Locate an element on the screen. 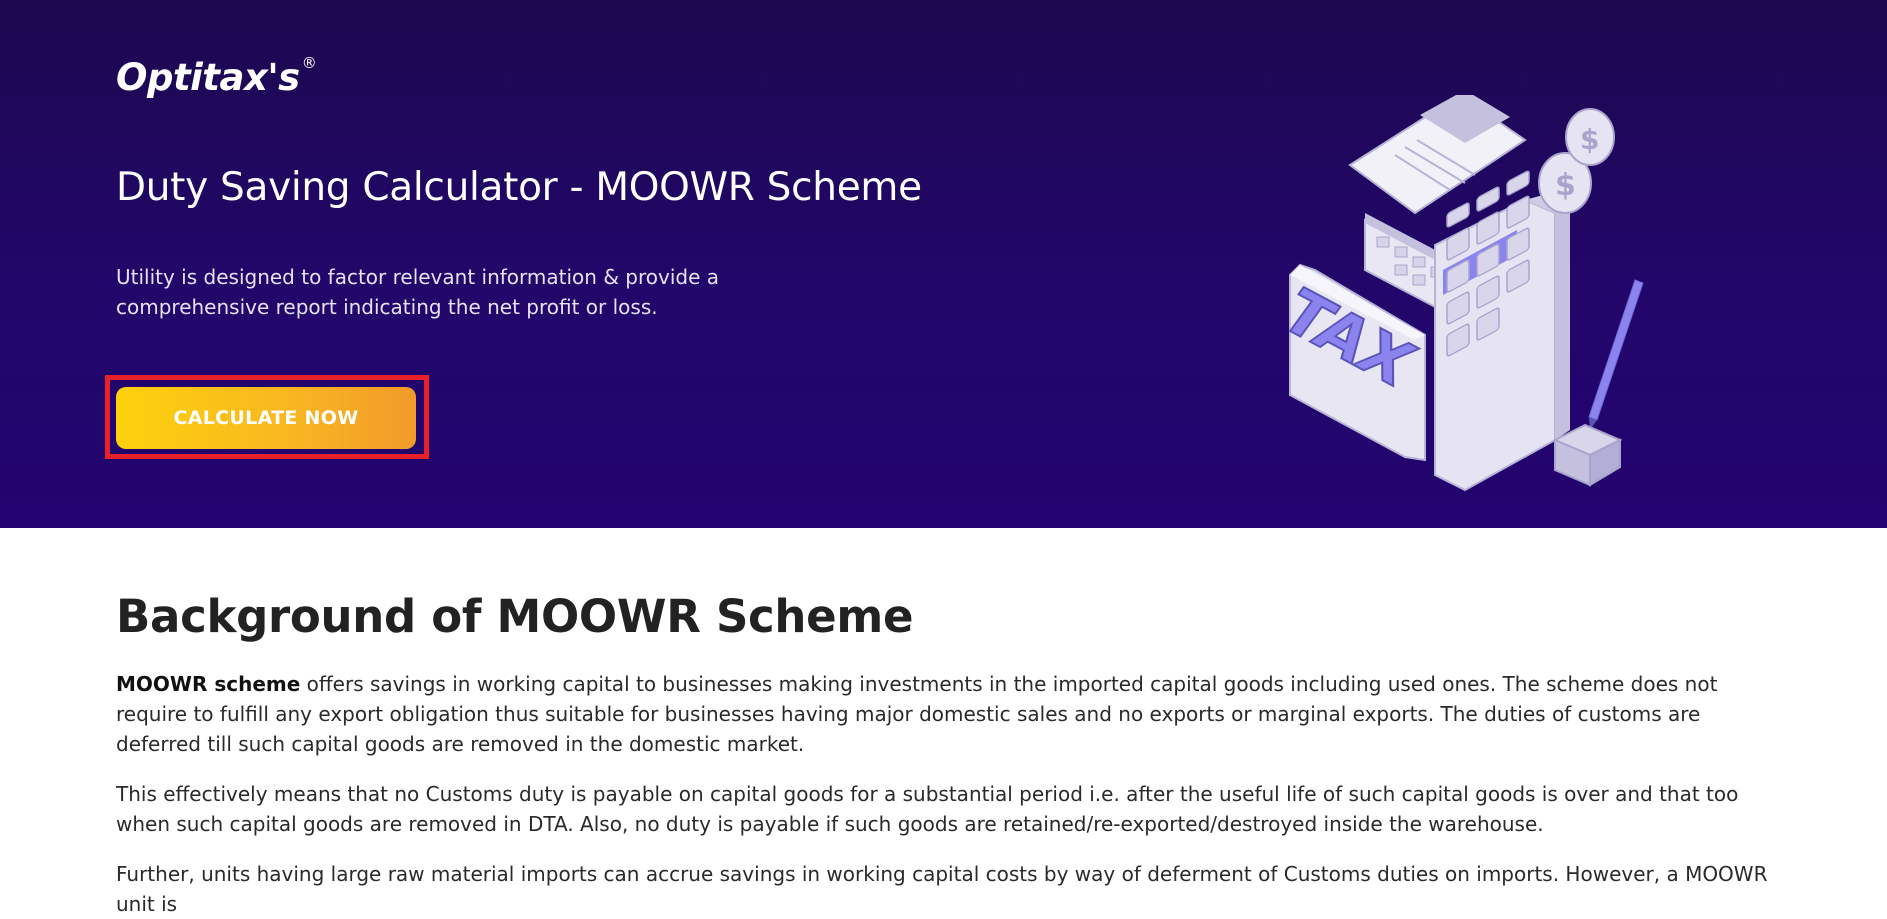  section-title: Background of MOOWR Scheme is located at coordinates (515, 616).